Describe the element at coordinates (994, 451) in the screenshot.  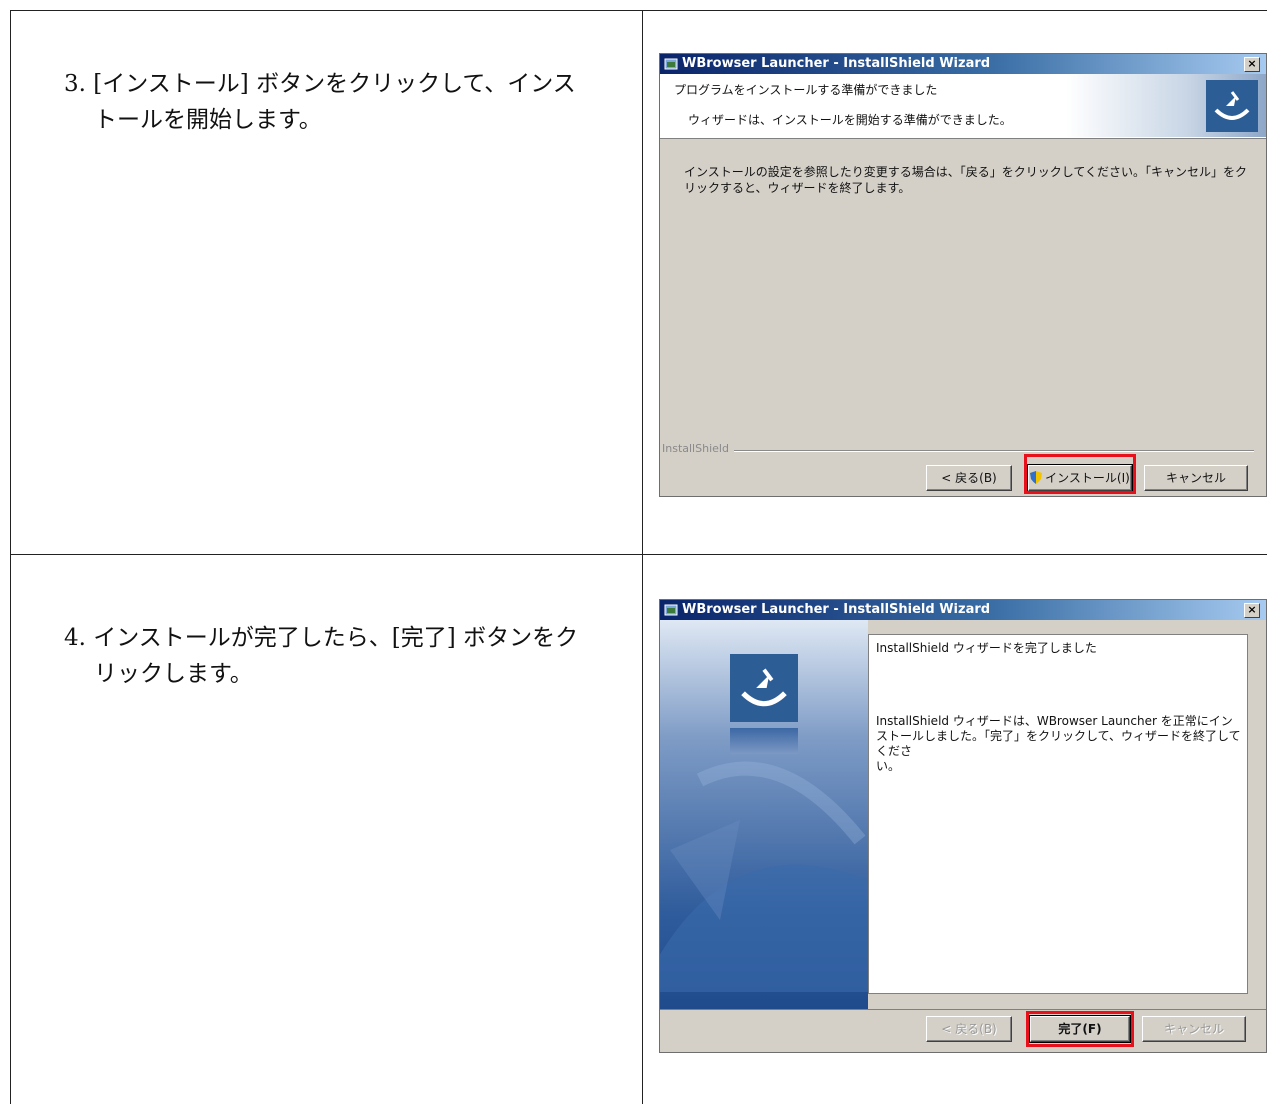
I see `footer-separator` at that location.